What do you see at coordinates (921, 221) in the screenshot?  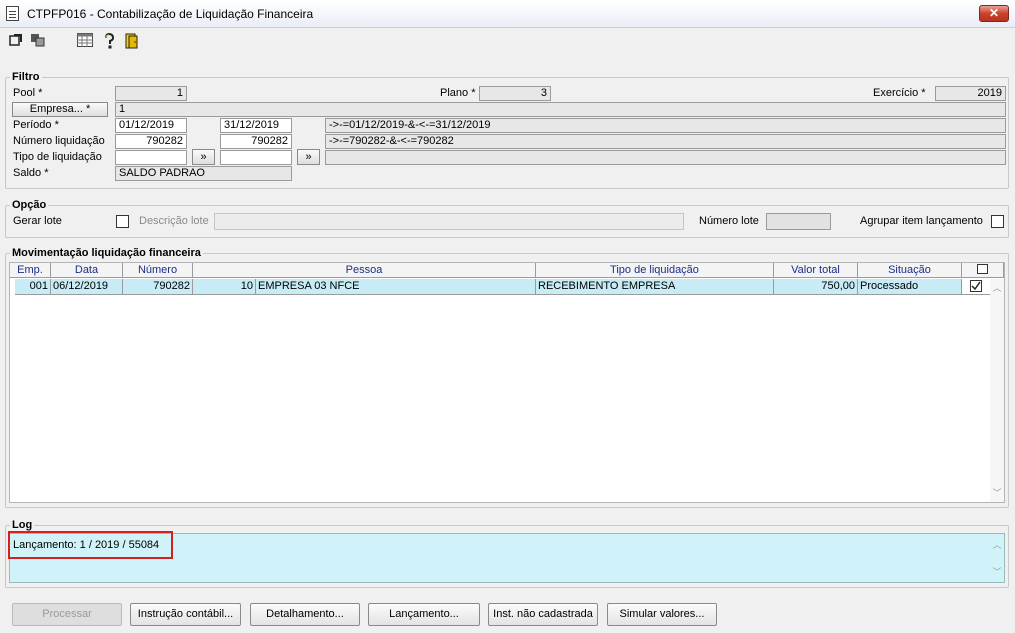 I see `agrupar-label: Agrupar item lançamento` at bounding box center [921, 221].